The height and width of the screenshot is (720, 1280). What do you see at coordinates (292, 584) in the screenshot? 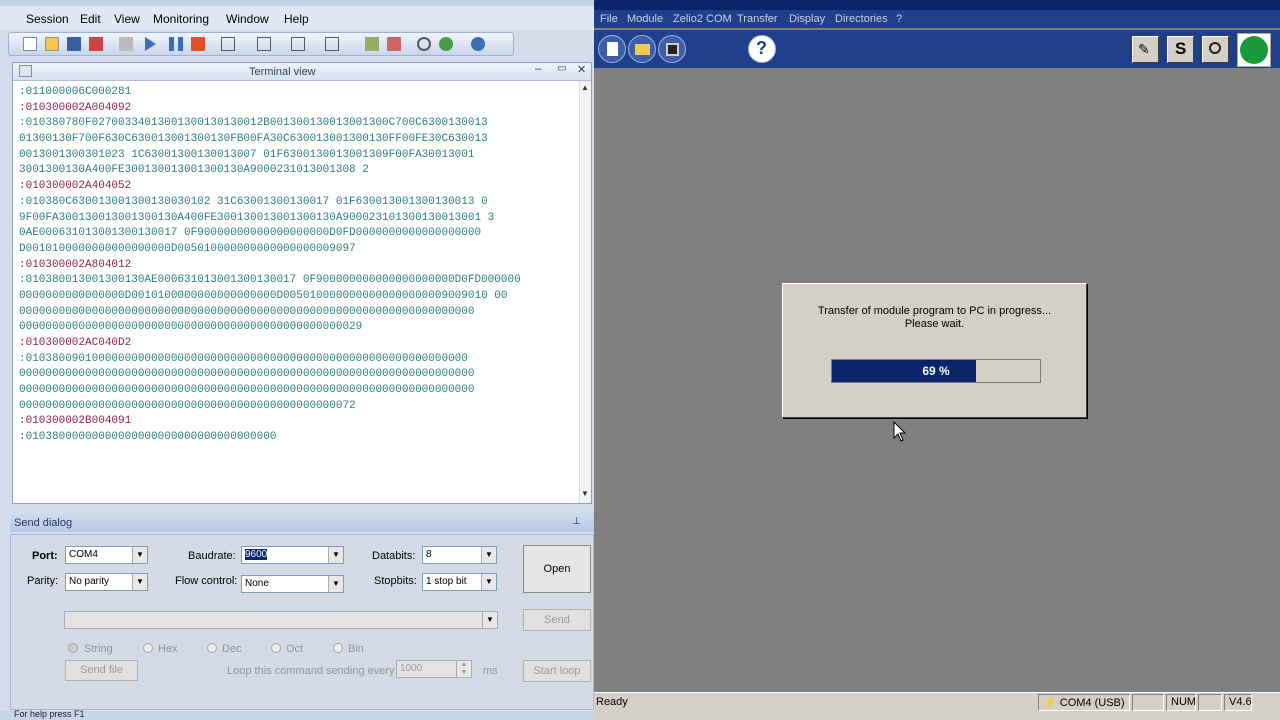
I see `flow-control-select: None ▼` at bounding box center [292, 584].